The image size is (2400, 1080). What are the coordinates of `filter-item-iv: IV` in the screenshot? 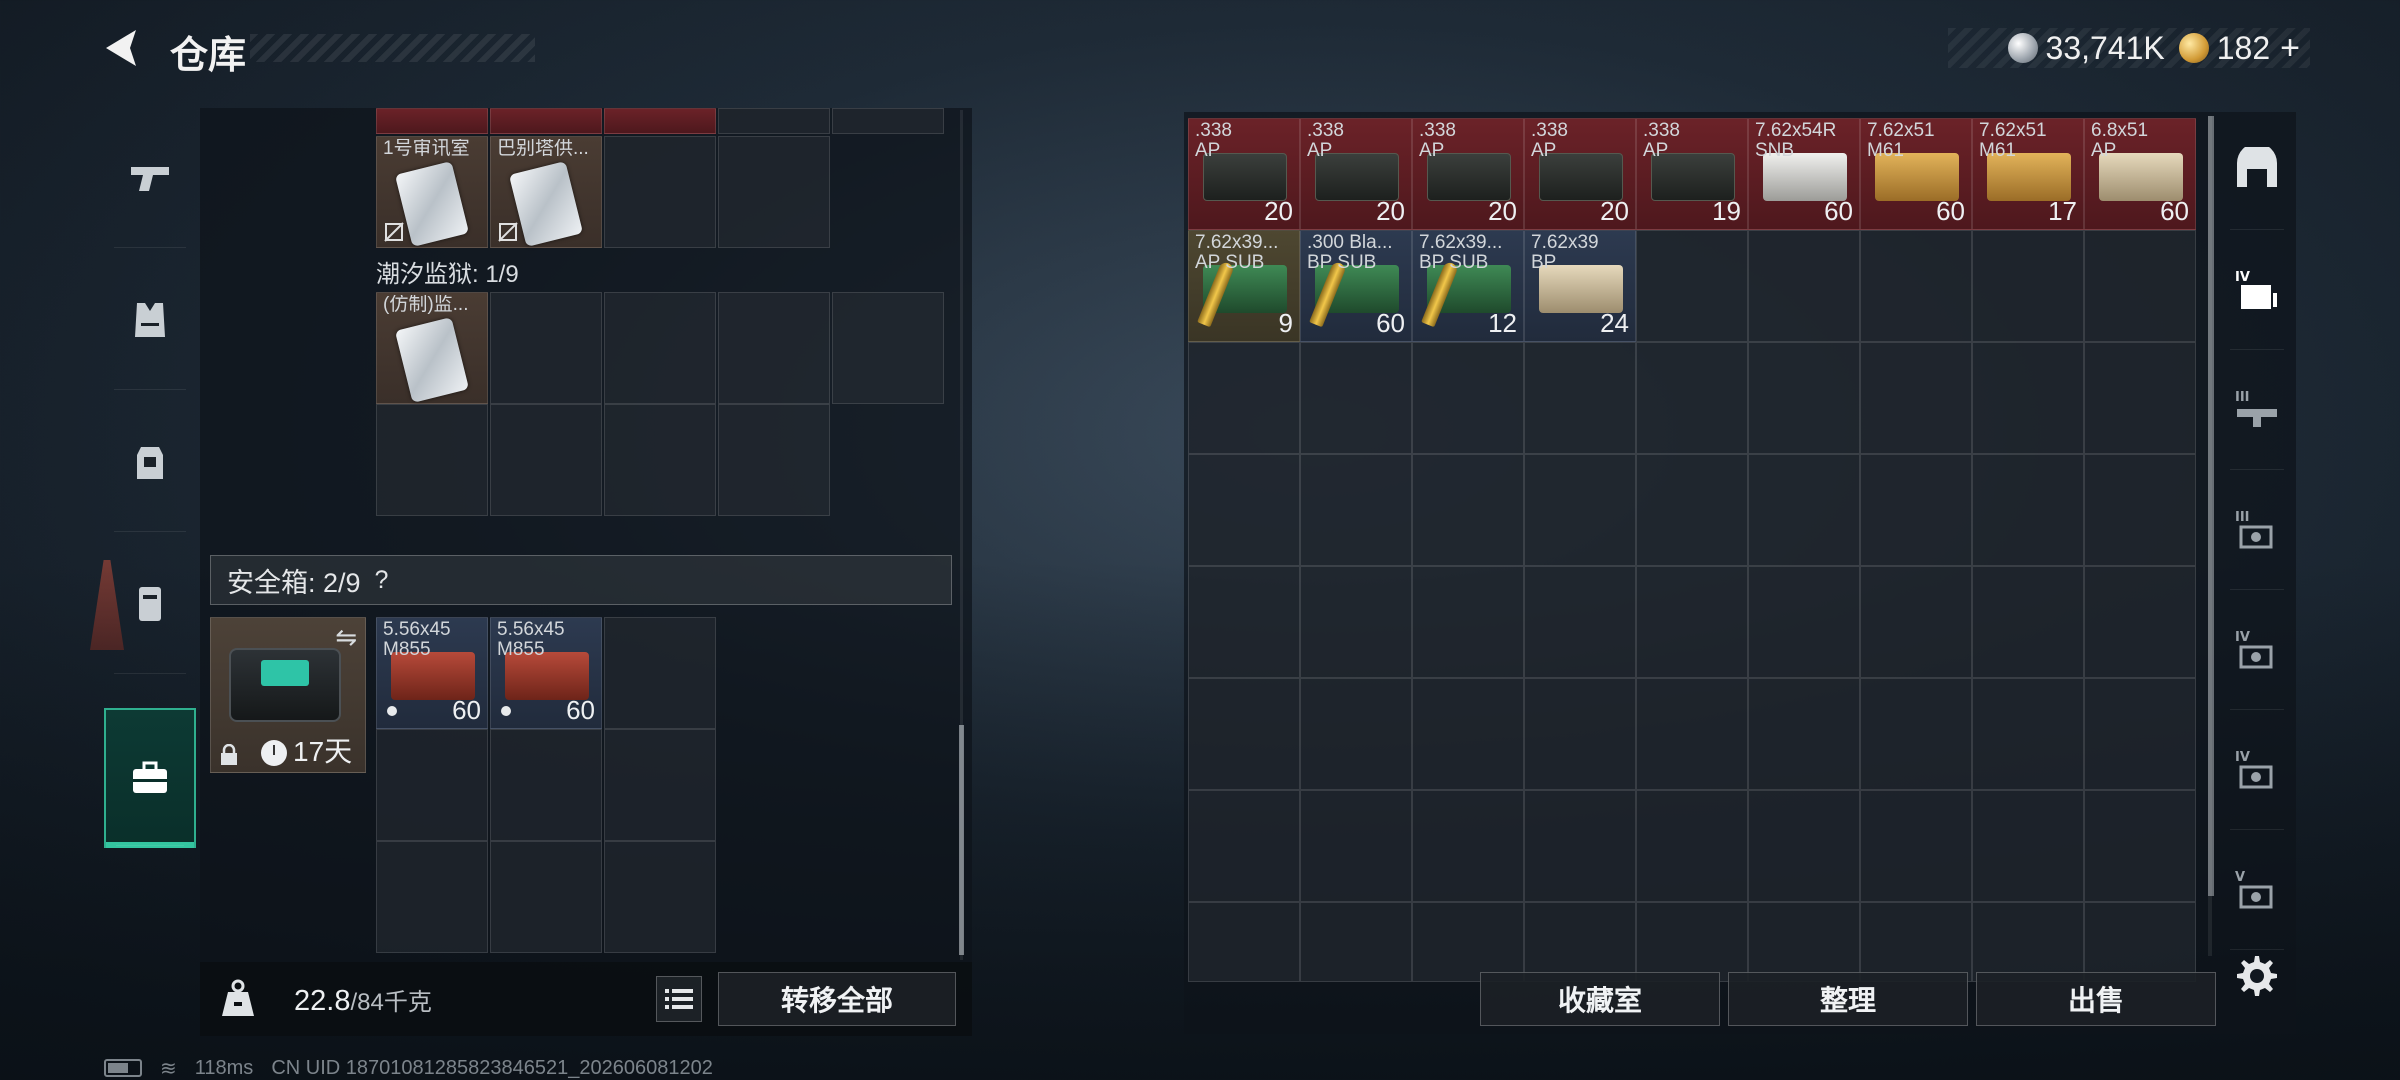 It's located at (2257, 651).